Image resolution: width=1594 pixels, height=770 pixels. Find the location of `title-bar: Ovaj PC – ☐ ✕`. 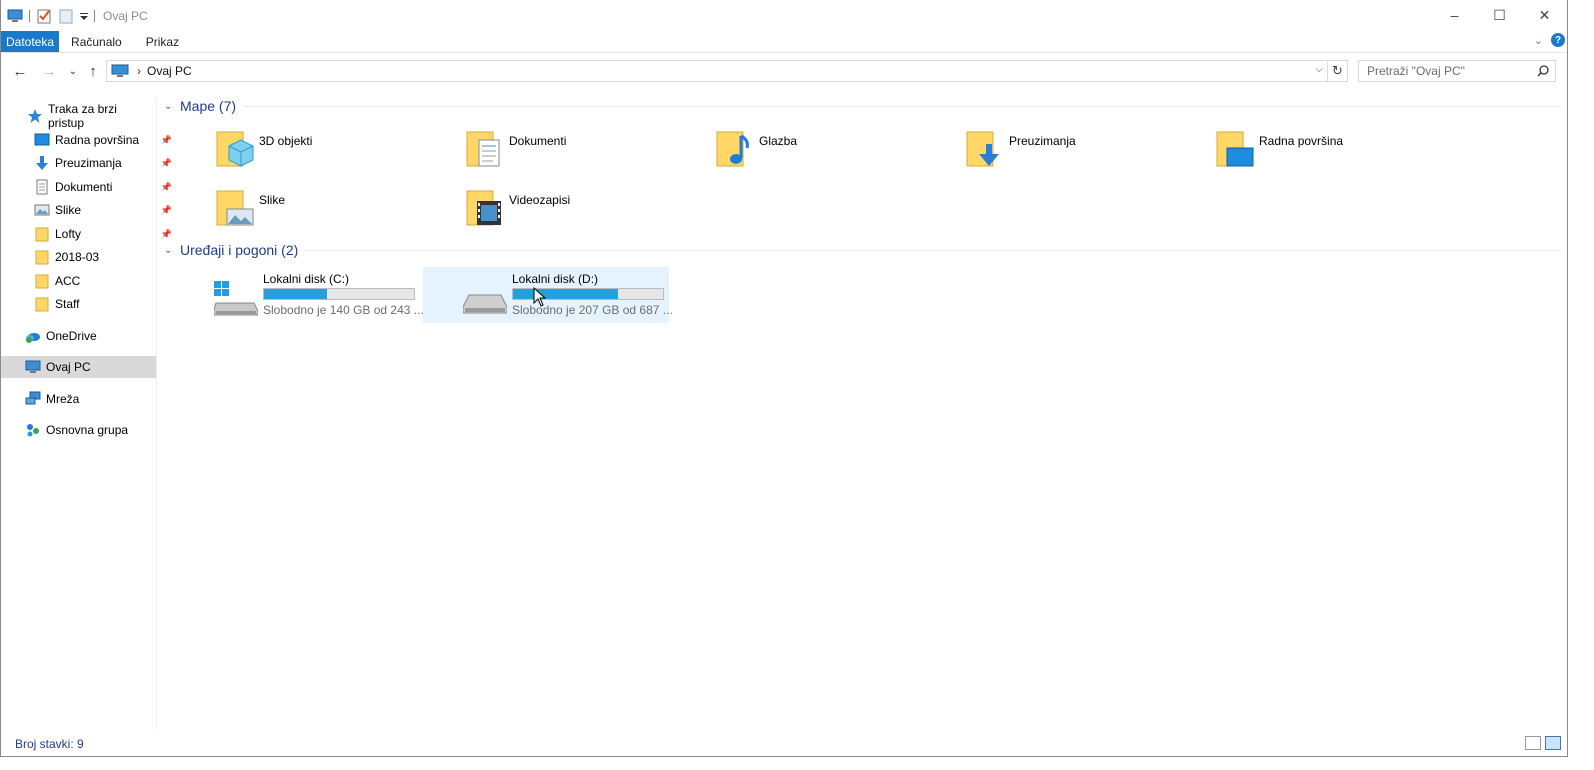

title-bar: Ovaj PC – ☐ ✕ is located at coordinates (784, 15).